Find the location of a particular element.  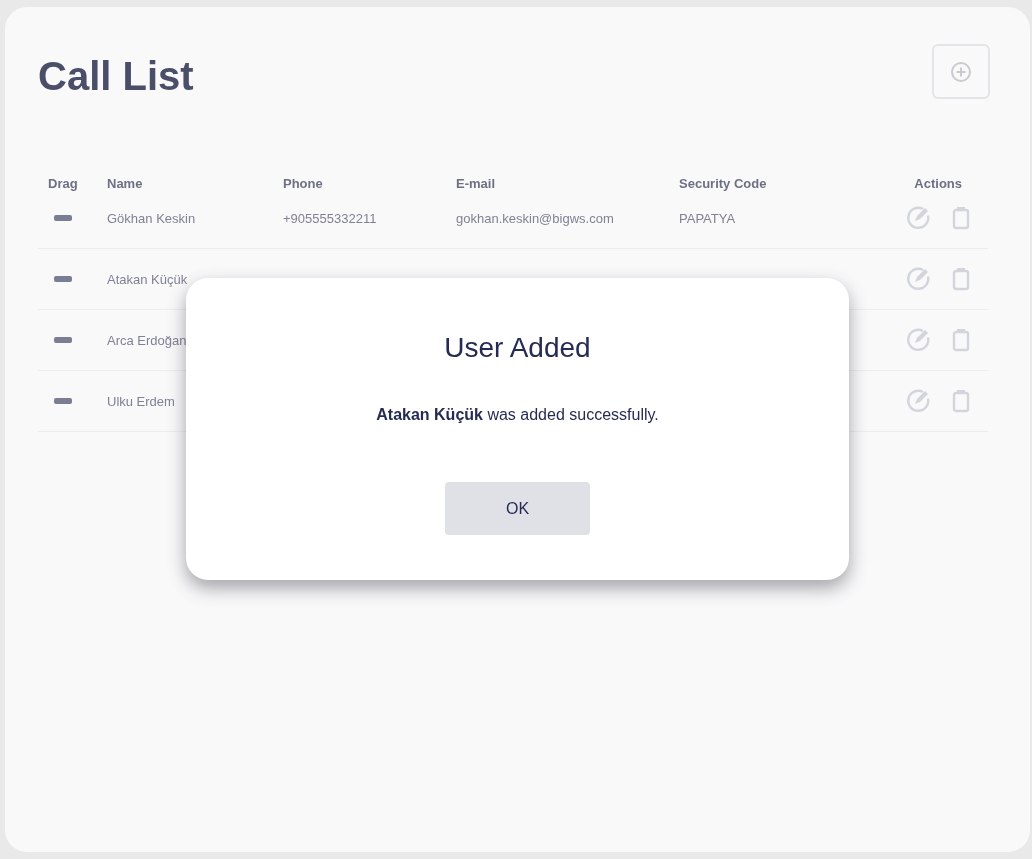

add-icon is located at coordinates (961, 71).